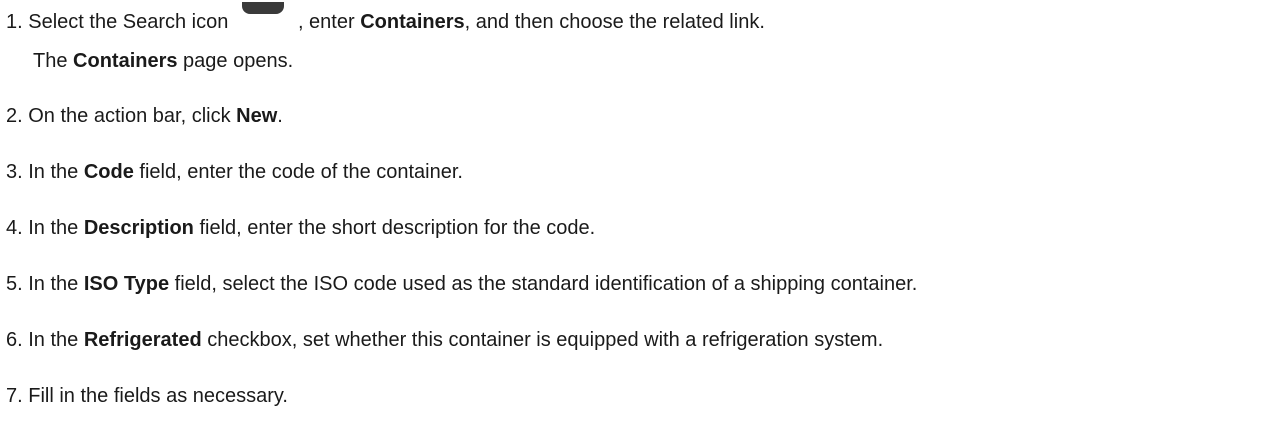 The width and height of the screenshot is (1274, 439). What do you see at coordinates (14, 172) in the screenshot?
I see `step-number: 3.` at bounding box center [14, 172].